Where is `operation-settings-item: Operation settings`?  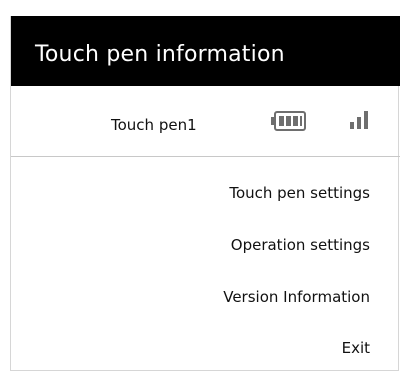
operation-settings-item: Operation settings is located at coordinates (300, 245).